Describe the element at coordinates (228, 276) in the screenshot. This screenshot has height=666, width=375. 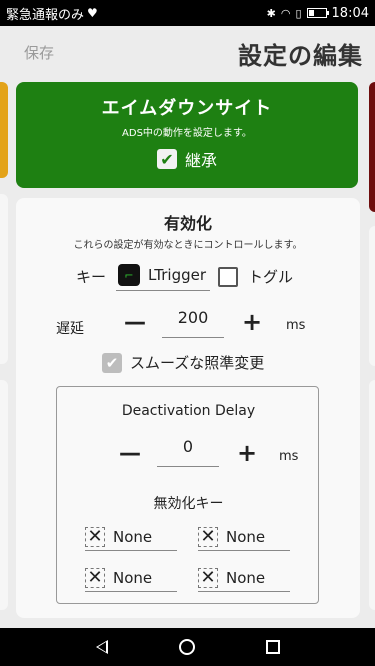
I see `toggle-checkbox` at that location.